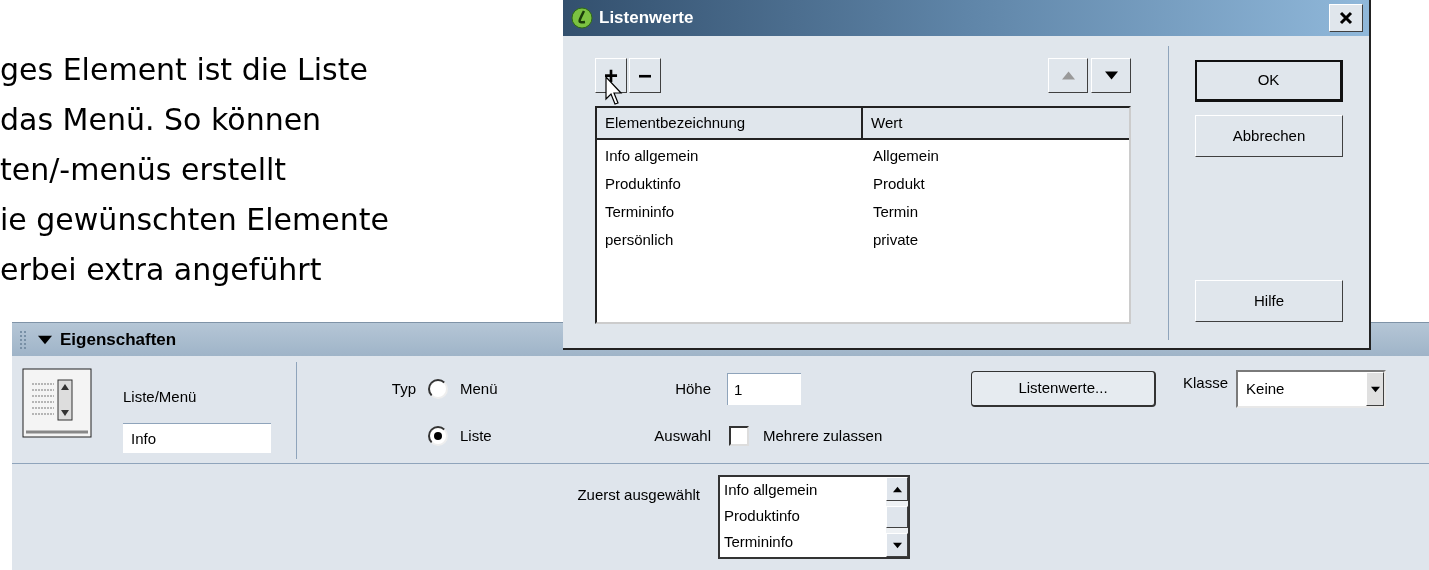  I want to click on table-cell-text: Termin, so click(895, 211).